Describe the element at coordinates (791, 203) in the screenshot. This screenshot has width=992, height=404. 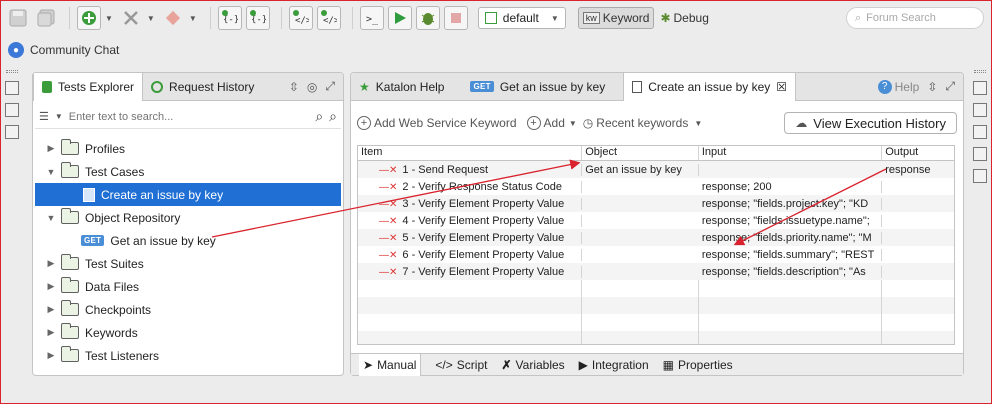
I see `cell-input: response; "fields.project.key"; "KD` at that location.